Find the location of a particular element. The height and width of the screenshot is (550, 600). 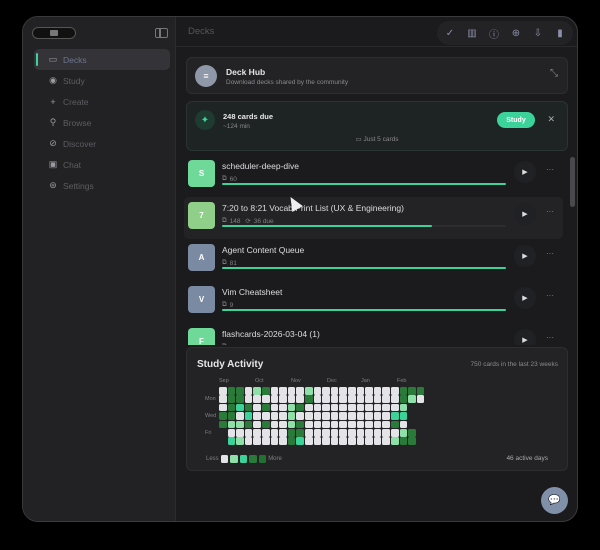

sidebar-item-study: ◉ Study is located at coordinates (102, 80).